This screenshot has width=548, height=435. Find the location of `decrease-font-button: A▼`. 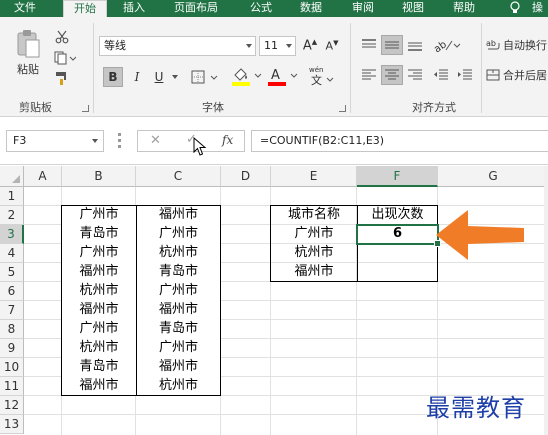

decrease-font-button: A▼ is located at coordinates (332, 46).